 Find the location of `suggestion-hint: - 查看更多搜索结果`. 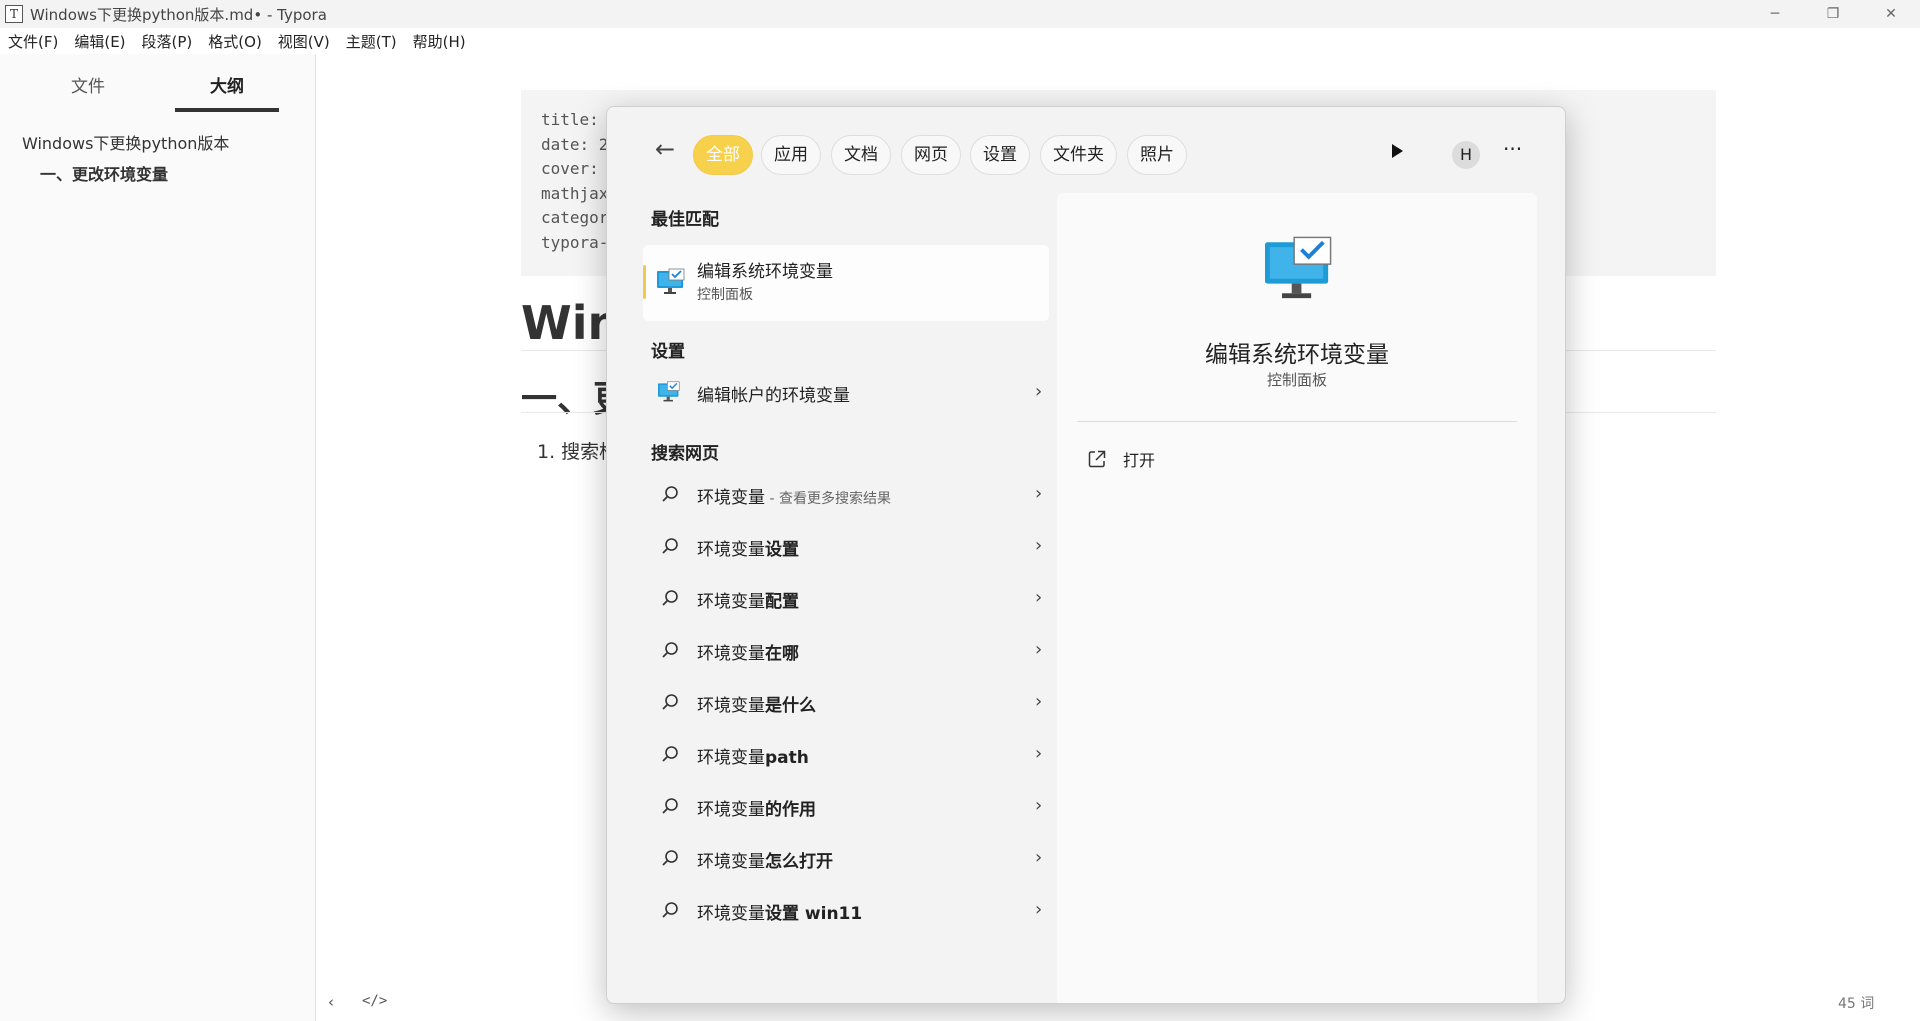

suggestion-hint: - 查看更多搜索结果 is located at coordinates (828, 499).